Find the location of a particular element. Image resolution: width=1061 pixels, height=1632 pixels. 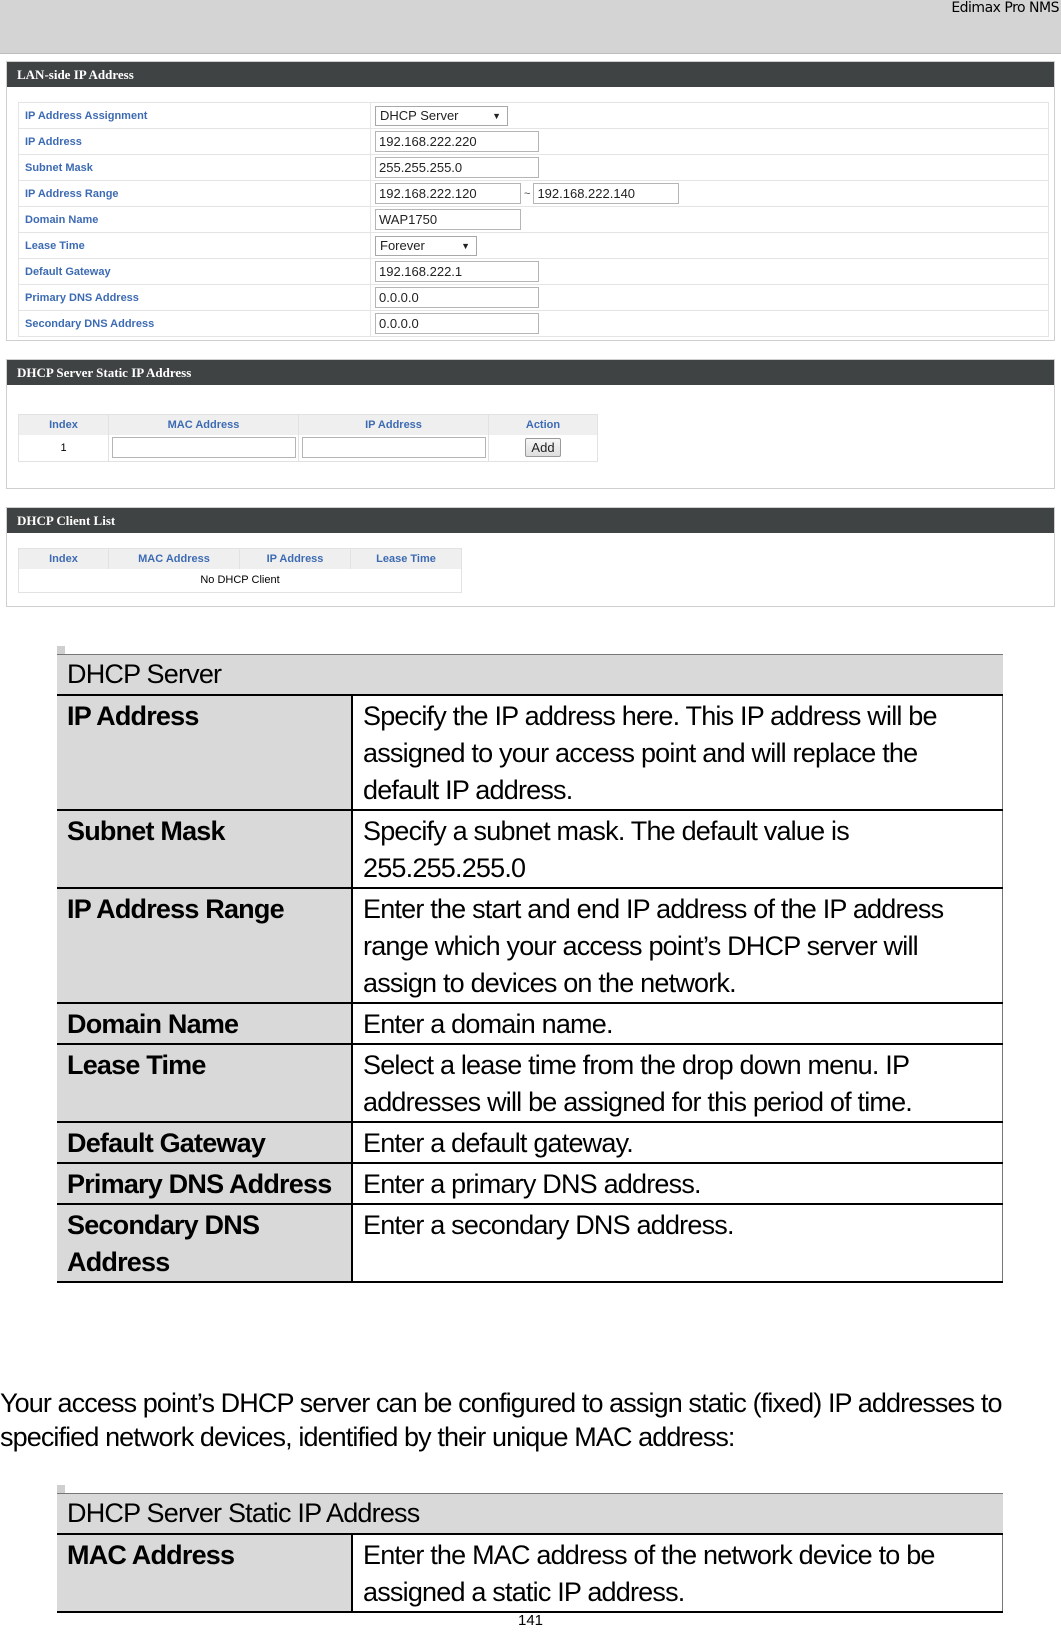

label-ip-assignment: IP Address Assignment is located at coordinates (194, 115).